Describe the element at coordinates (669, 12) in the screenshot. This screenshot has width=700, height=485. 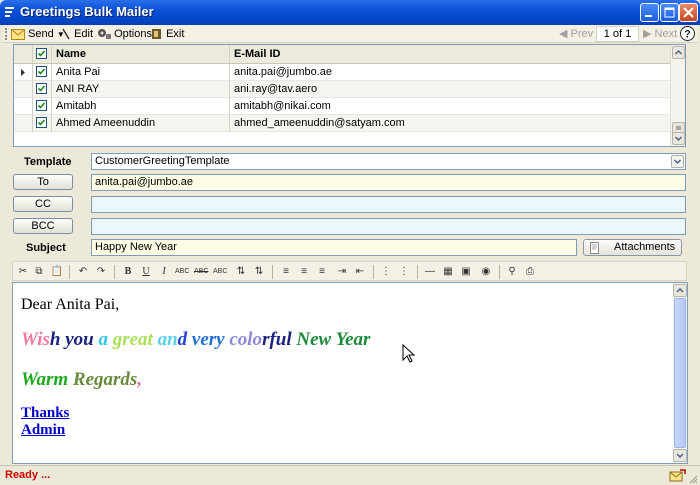
I see `maximize-button` at that location.